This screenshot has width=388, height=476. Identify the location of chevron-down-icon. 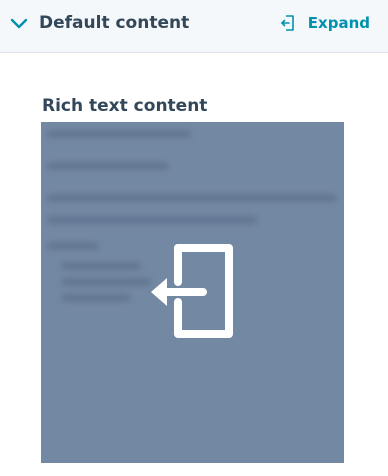
(19, 23).